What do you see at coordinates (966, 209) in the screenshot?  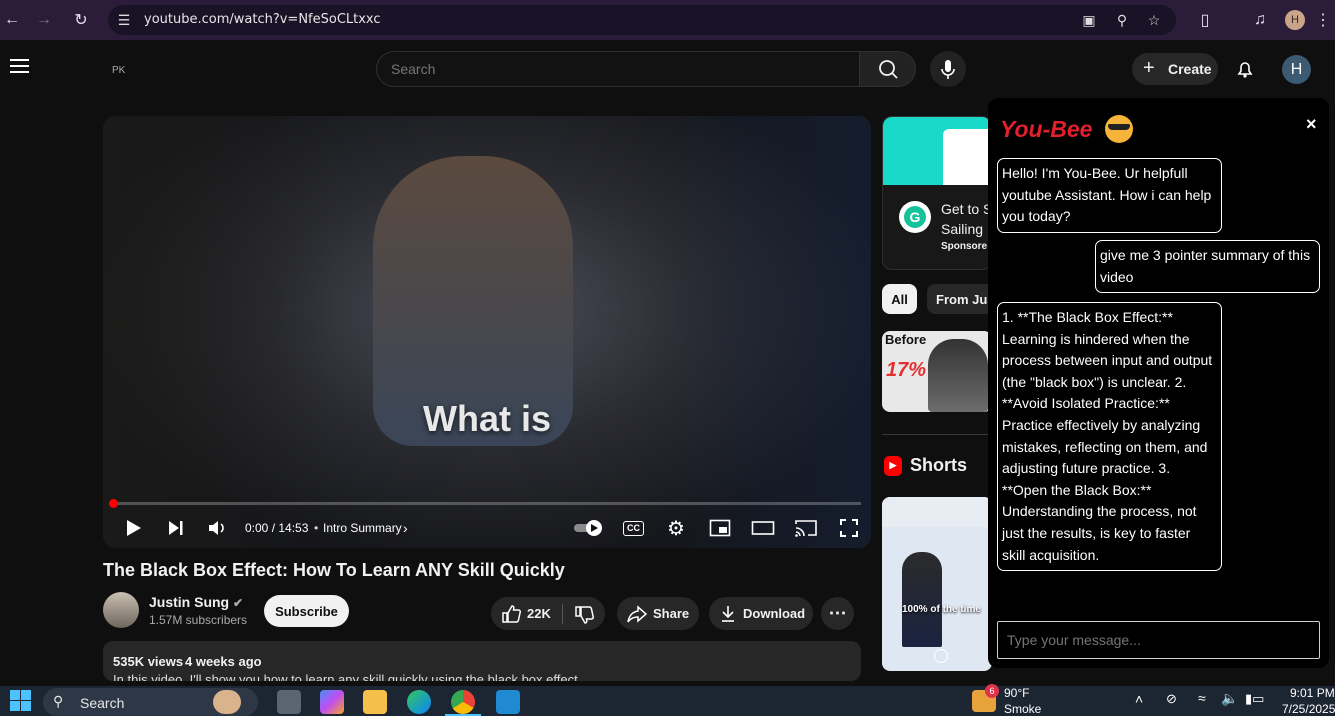 I see `ad-text-line1: Get to S` at bounding box center [966, 209].